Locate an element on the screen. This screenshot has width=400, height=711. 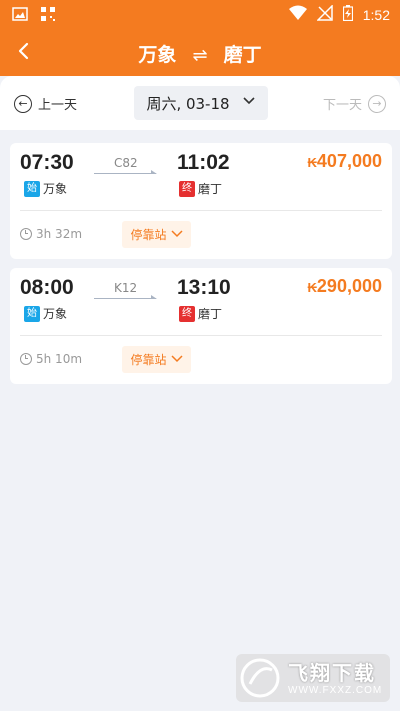
train-number: C82 is located at coordinates (126, 163).